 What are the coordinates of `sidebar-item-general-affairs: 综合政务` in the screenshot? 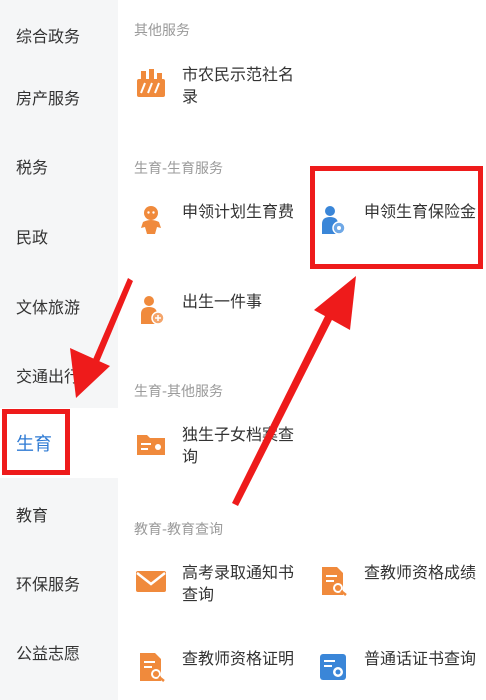 It's located at (59, 35).